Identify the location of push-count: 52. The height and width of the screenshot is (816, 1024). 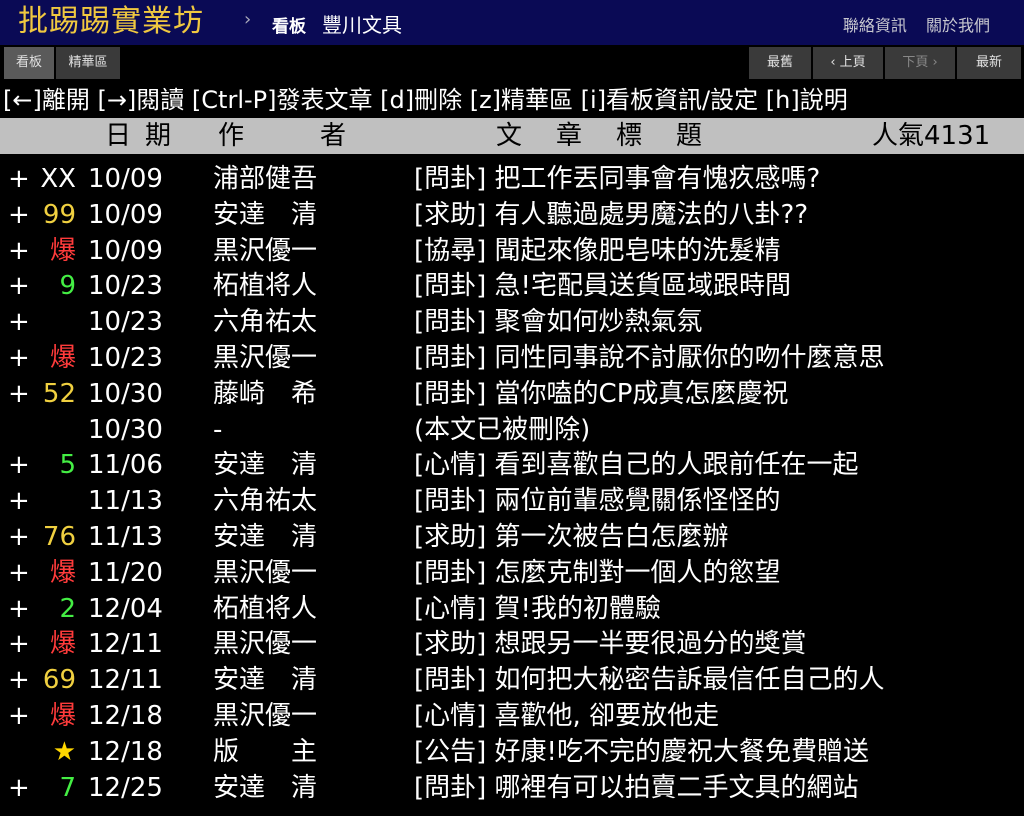
(59, 393).